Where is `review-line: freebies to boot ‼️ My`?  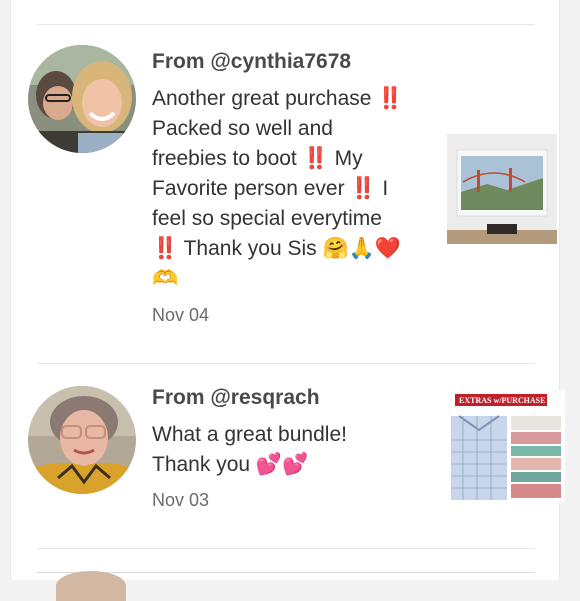
review-line: freebies to boot ‼️ My is located at coordinates (257, 158).